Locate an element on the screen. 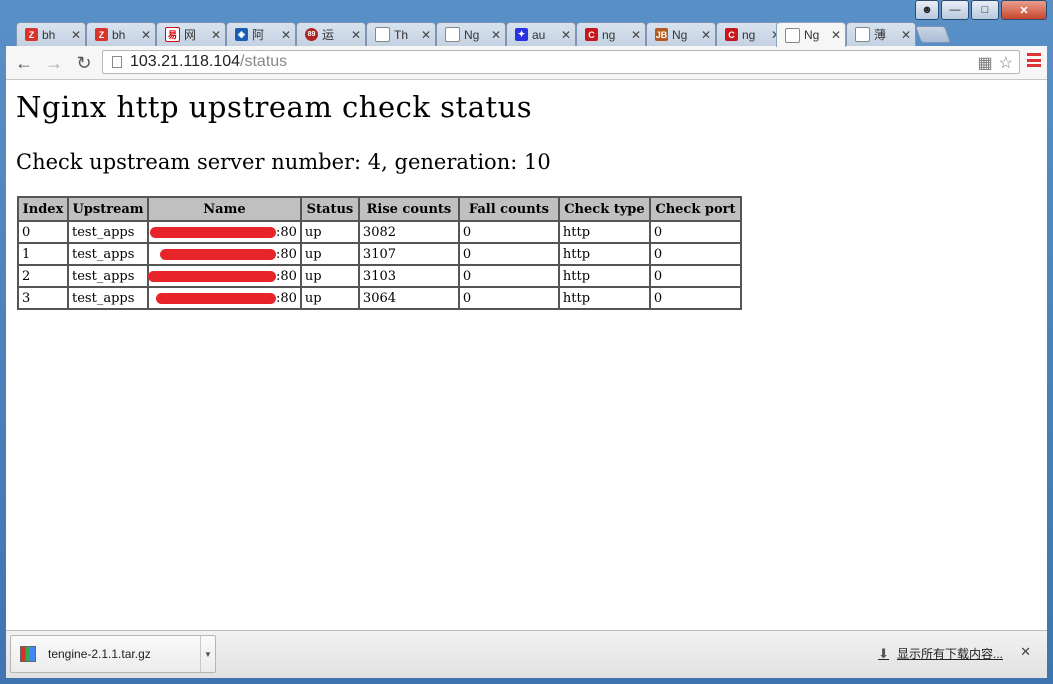 The height and width of the screenshot is (684, 1053). index-cell: 0 is located at coordinates (43, 232).